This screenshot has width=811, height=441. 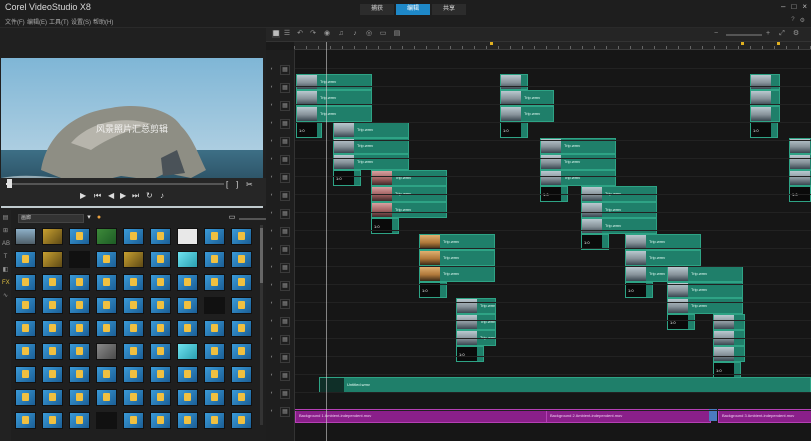 I want to click on repeat-icon: ↻, so click(x=149, y=195).